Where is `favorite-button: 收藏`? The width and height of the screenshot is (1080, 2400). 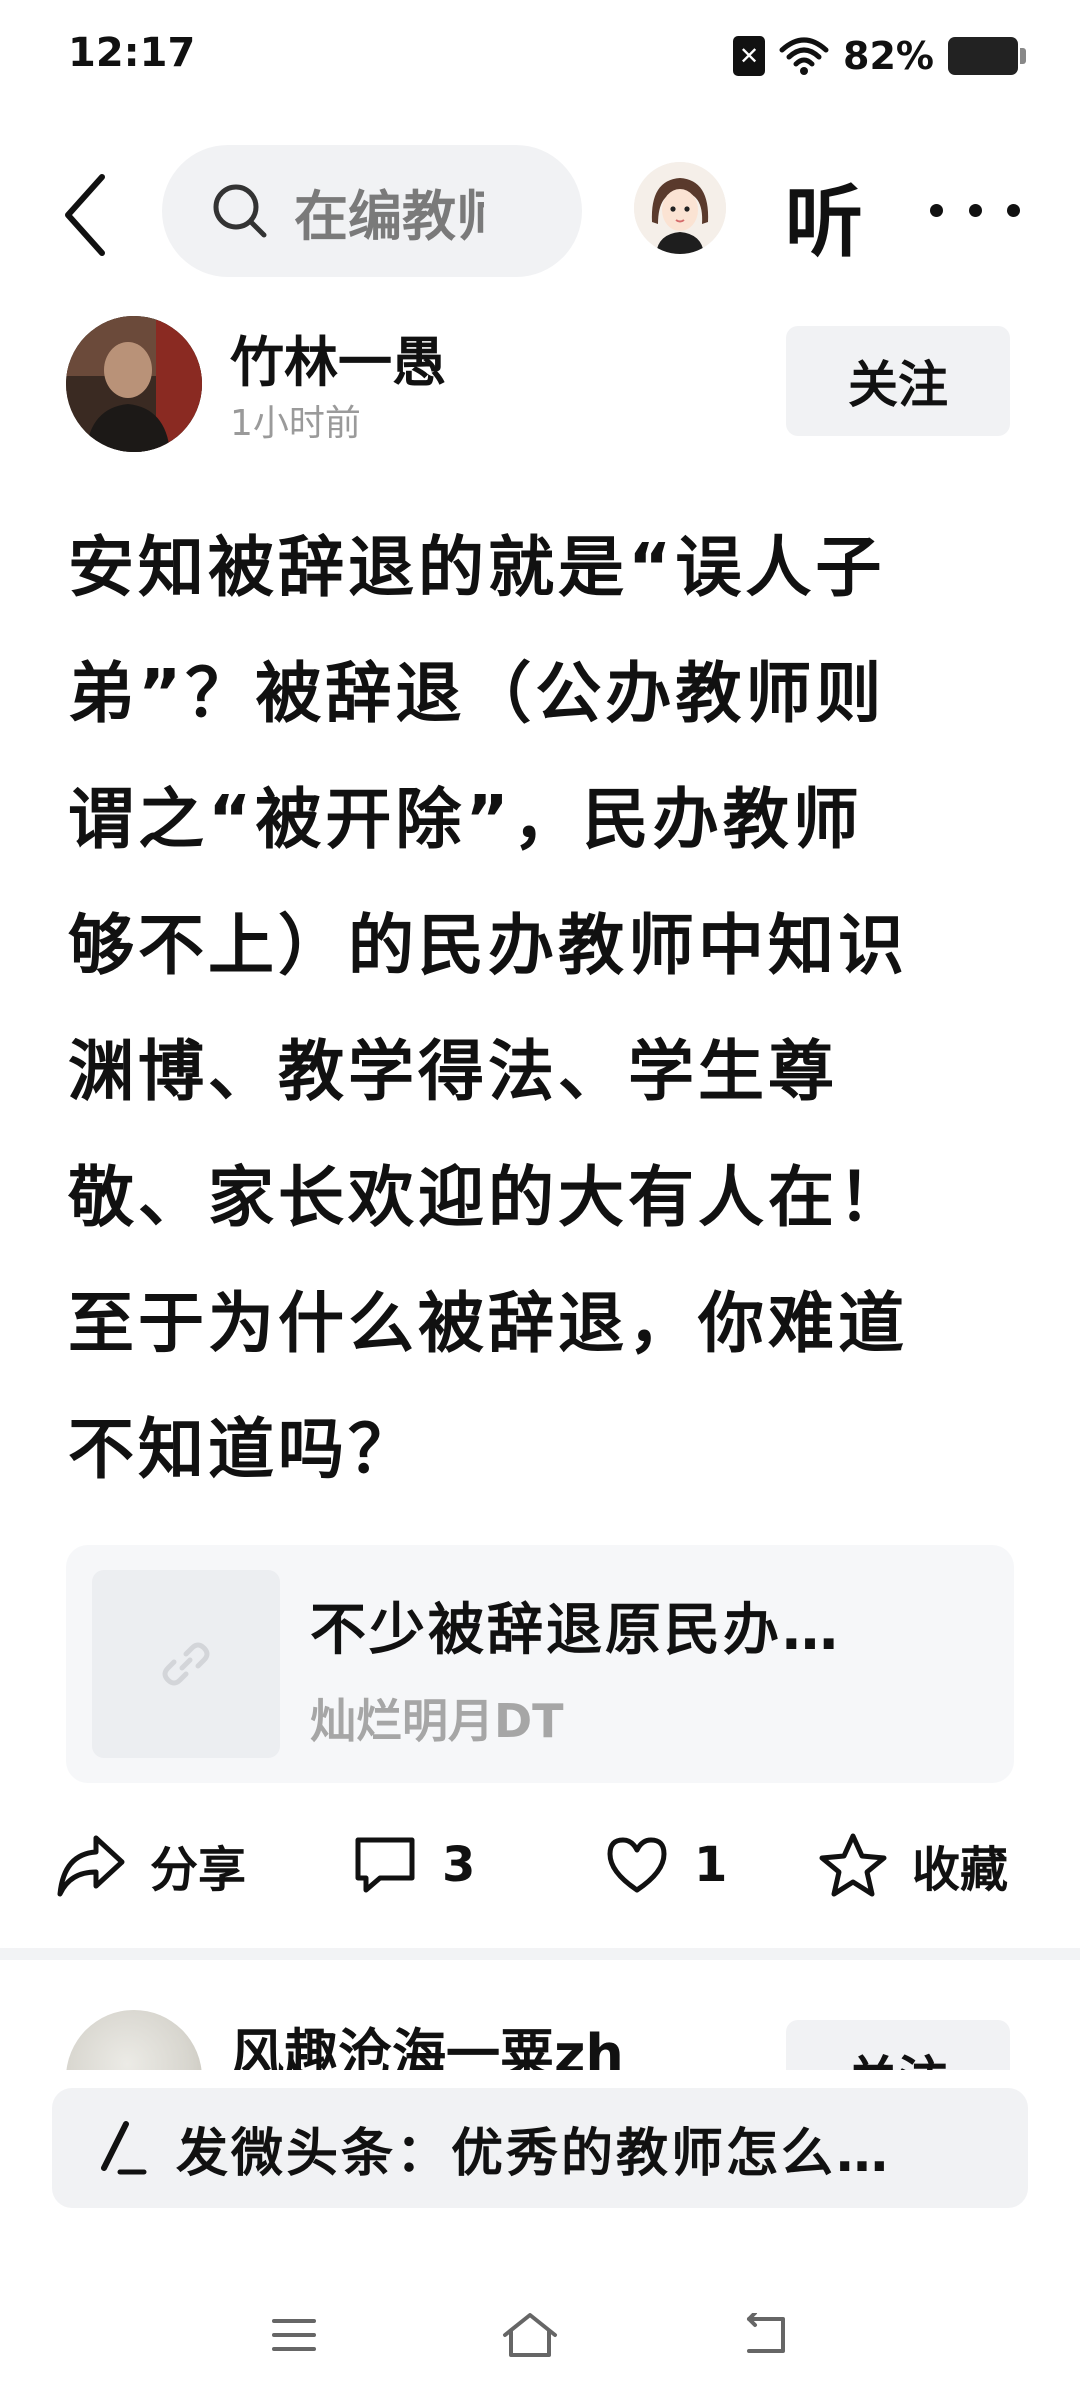 favorite-button: 收藏 is located at coordinates (913, 1865).